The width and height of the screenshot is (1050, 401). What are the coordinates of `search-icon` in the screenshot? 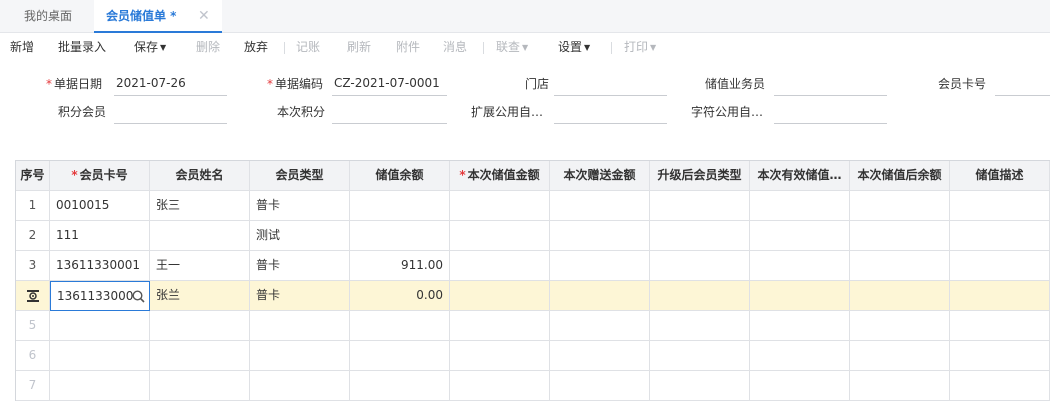 It's located at (138, 296).